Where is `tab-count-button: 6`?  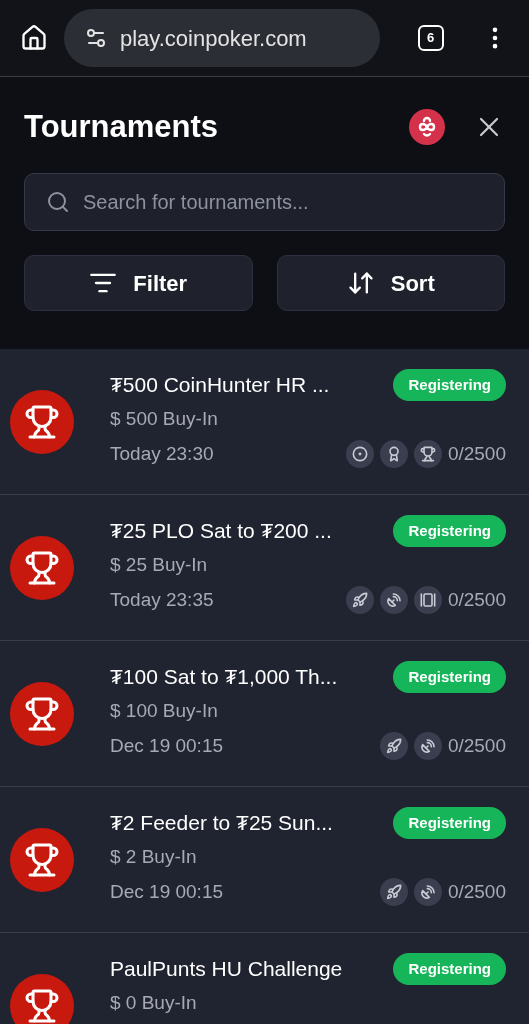
tab-count-button: 6 is located at coordinates (430, 38).